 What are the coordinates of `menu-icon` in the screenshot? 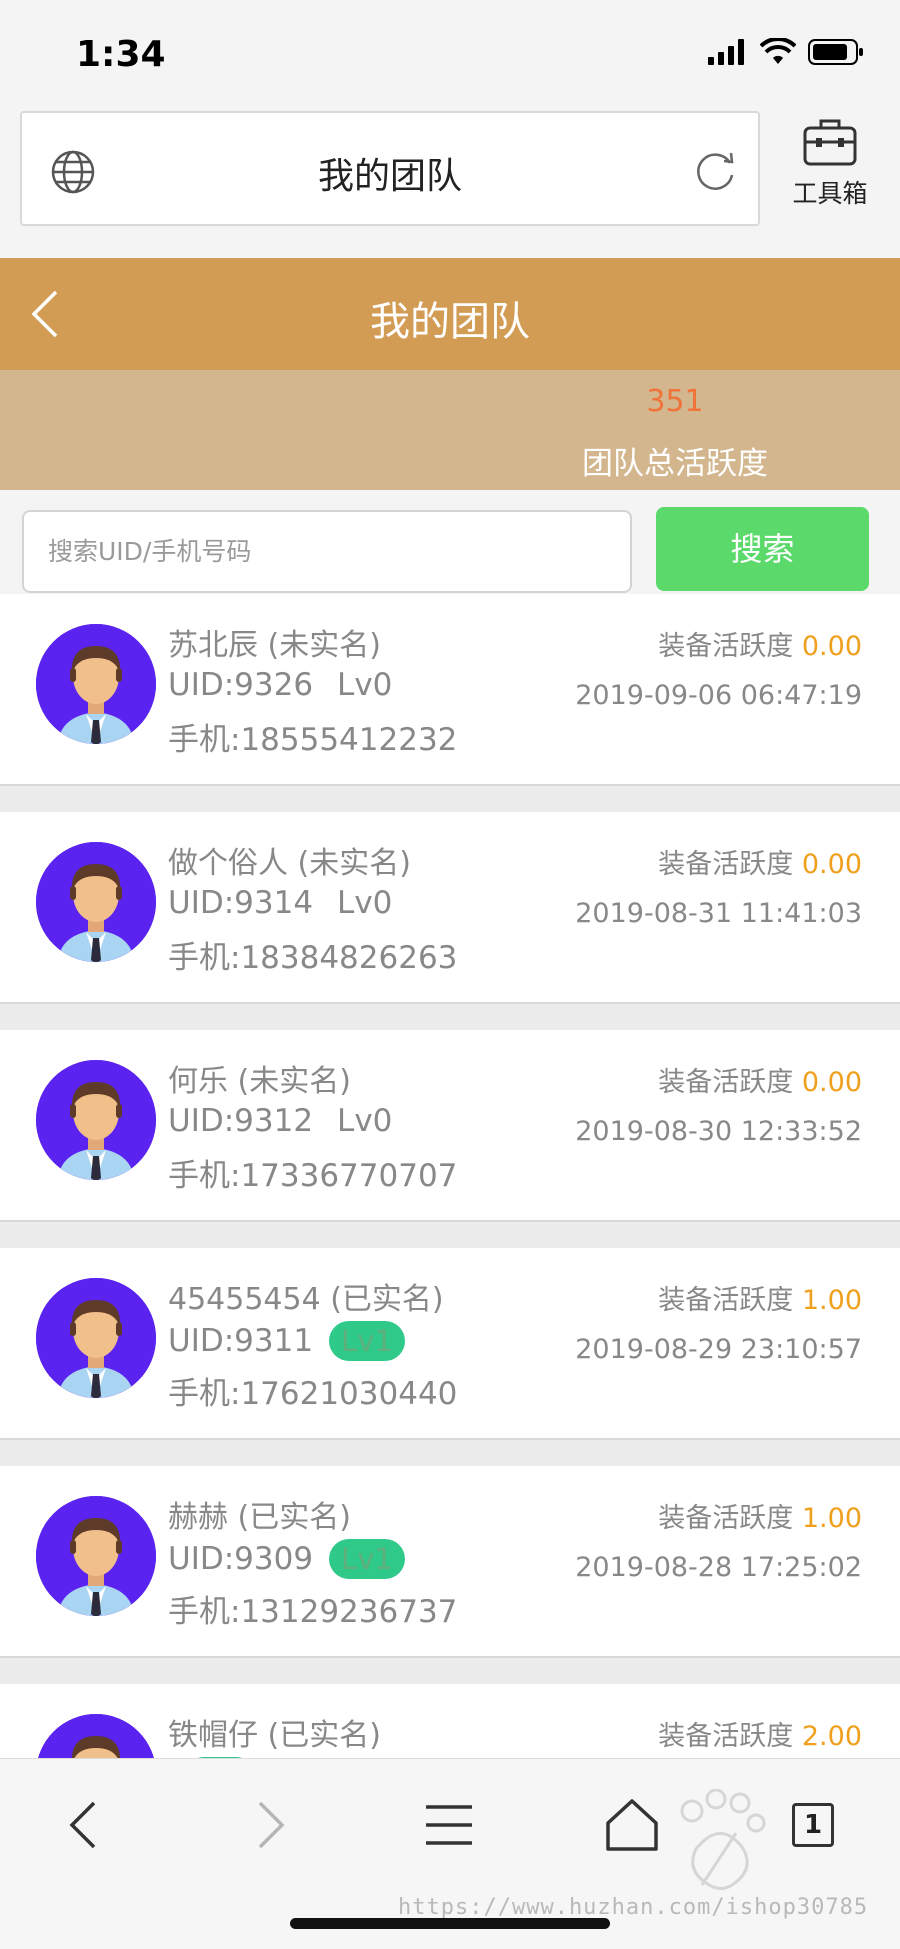 It's located at (449, 1825).